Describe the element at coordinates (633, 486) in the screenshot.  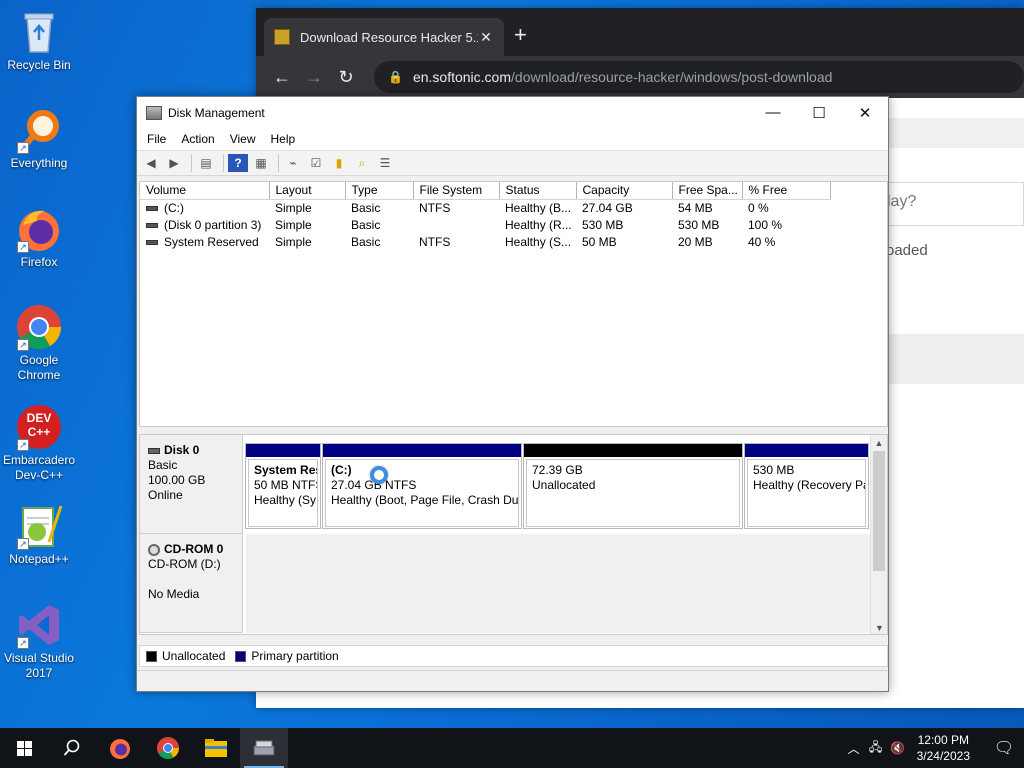
I see `partition-unallocated: 72.39 GB Unallocated` at that location.